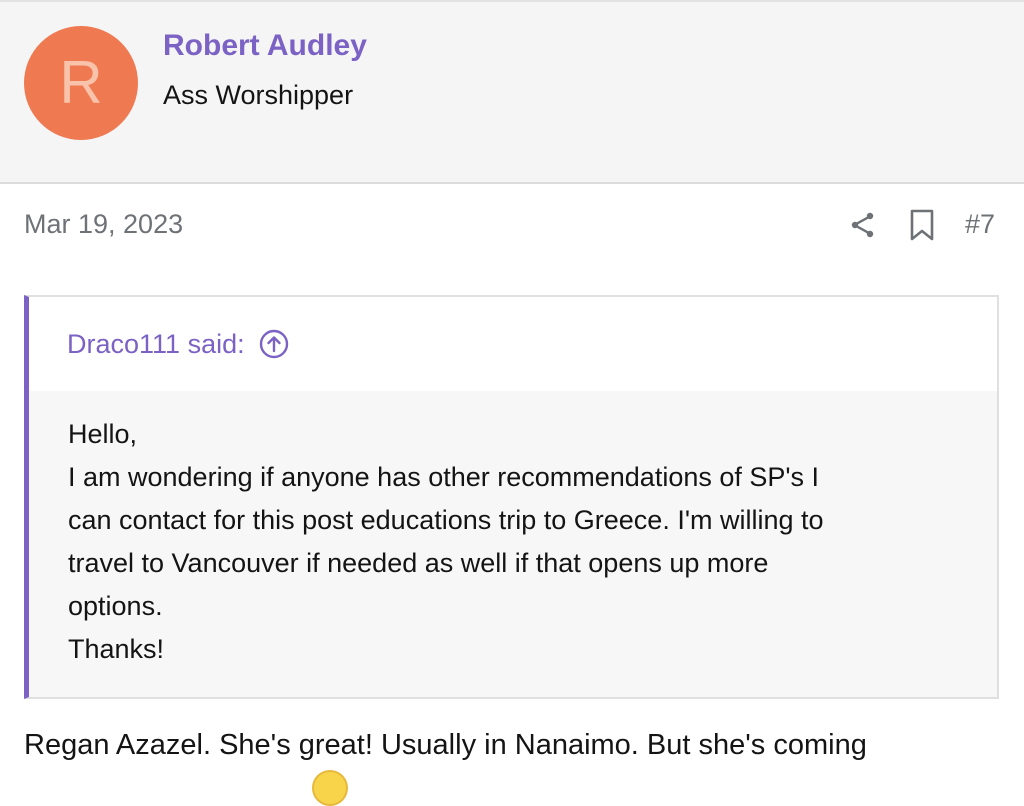  What do you see at coordinates (330, 788) in the screenshot?
I see `smiley-emoji-icon` at bounding box center [330, 788].